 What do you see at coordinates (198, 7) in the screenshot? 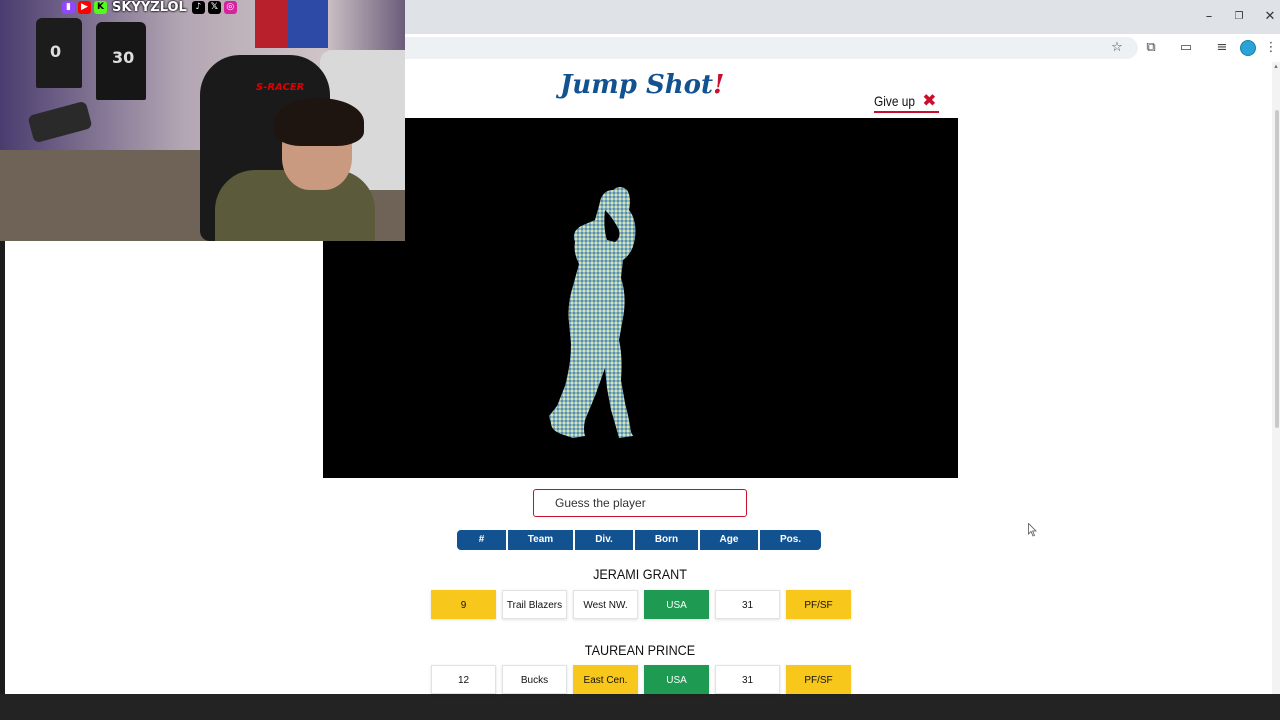
I see `tiktok-icon: ♪` at bounding box center [198, 7].